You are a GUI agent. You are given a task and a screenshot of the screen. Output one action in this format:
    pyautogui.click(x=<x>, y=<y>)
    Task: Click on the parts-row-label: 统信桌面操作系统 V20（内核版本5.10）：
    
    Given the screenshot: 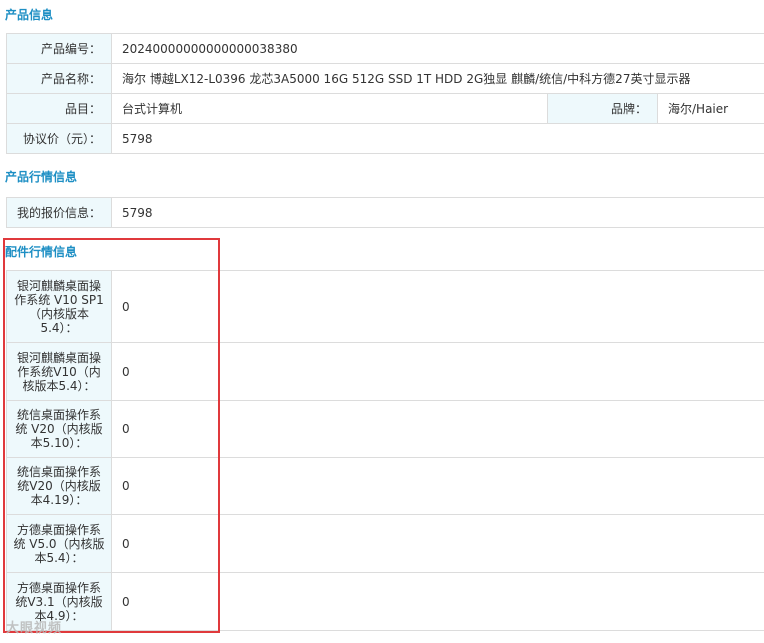 What is the action you would take?
    pyautogui.click(x=59, y=429)
    